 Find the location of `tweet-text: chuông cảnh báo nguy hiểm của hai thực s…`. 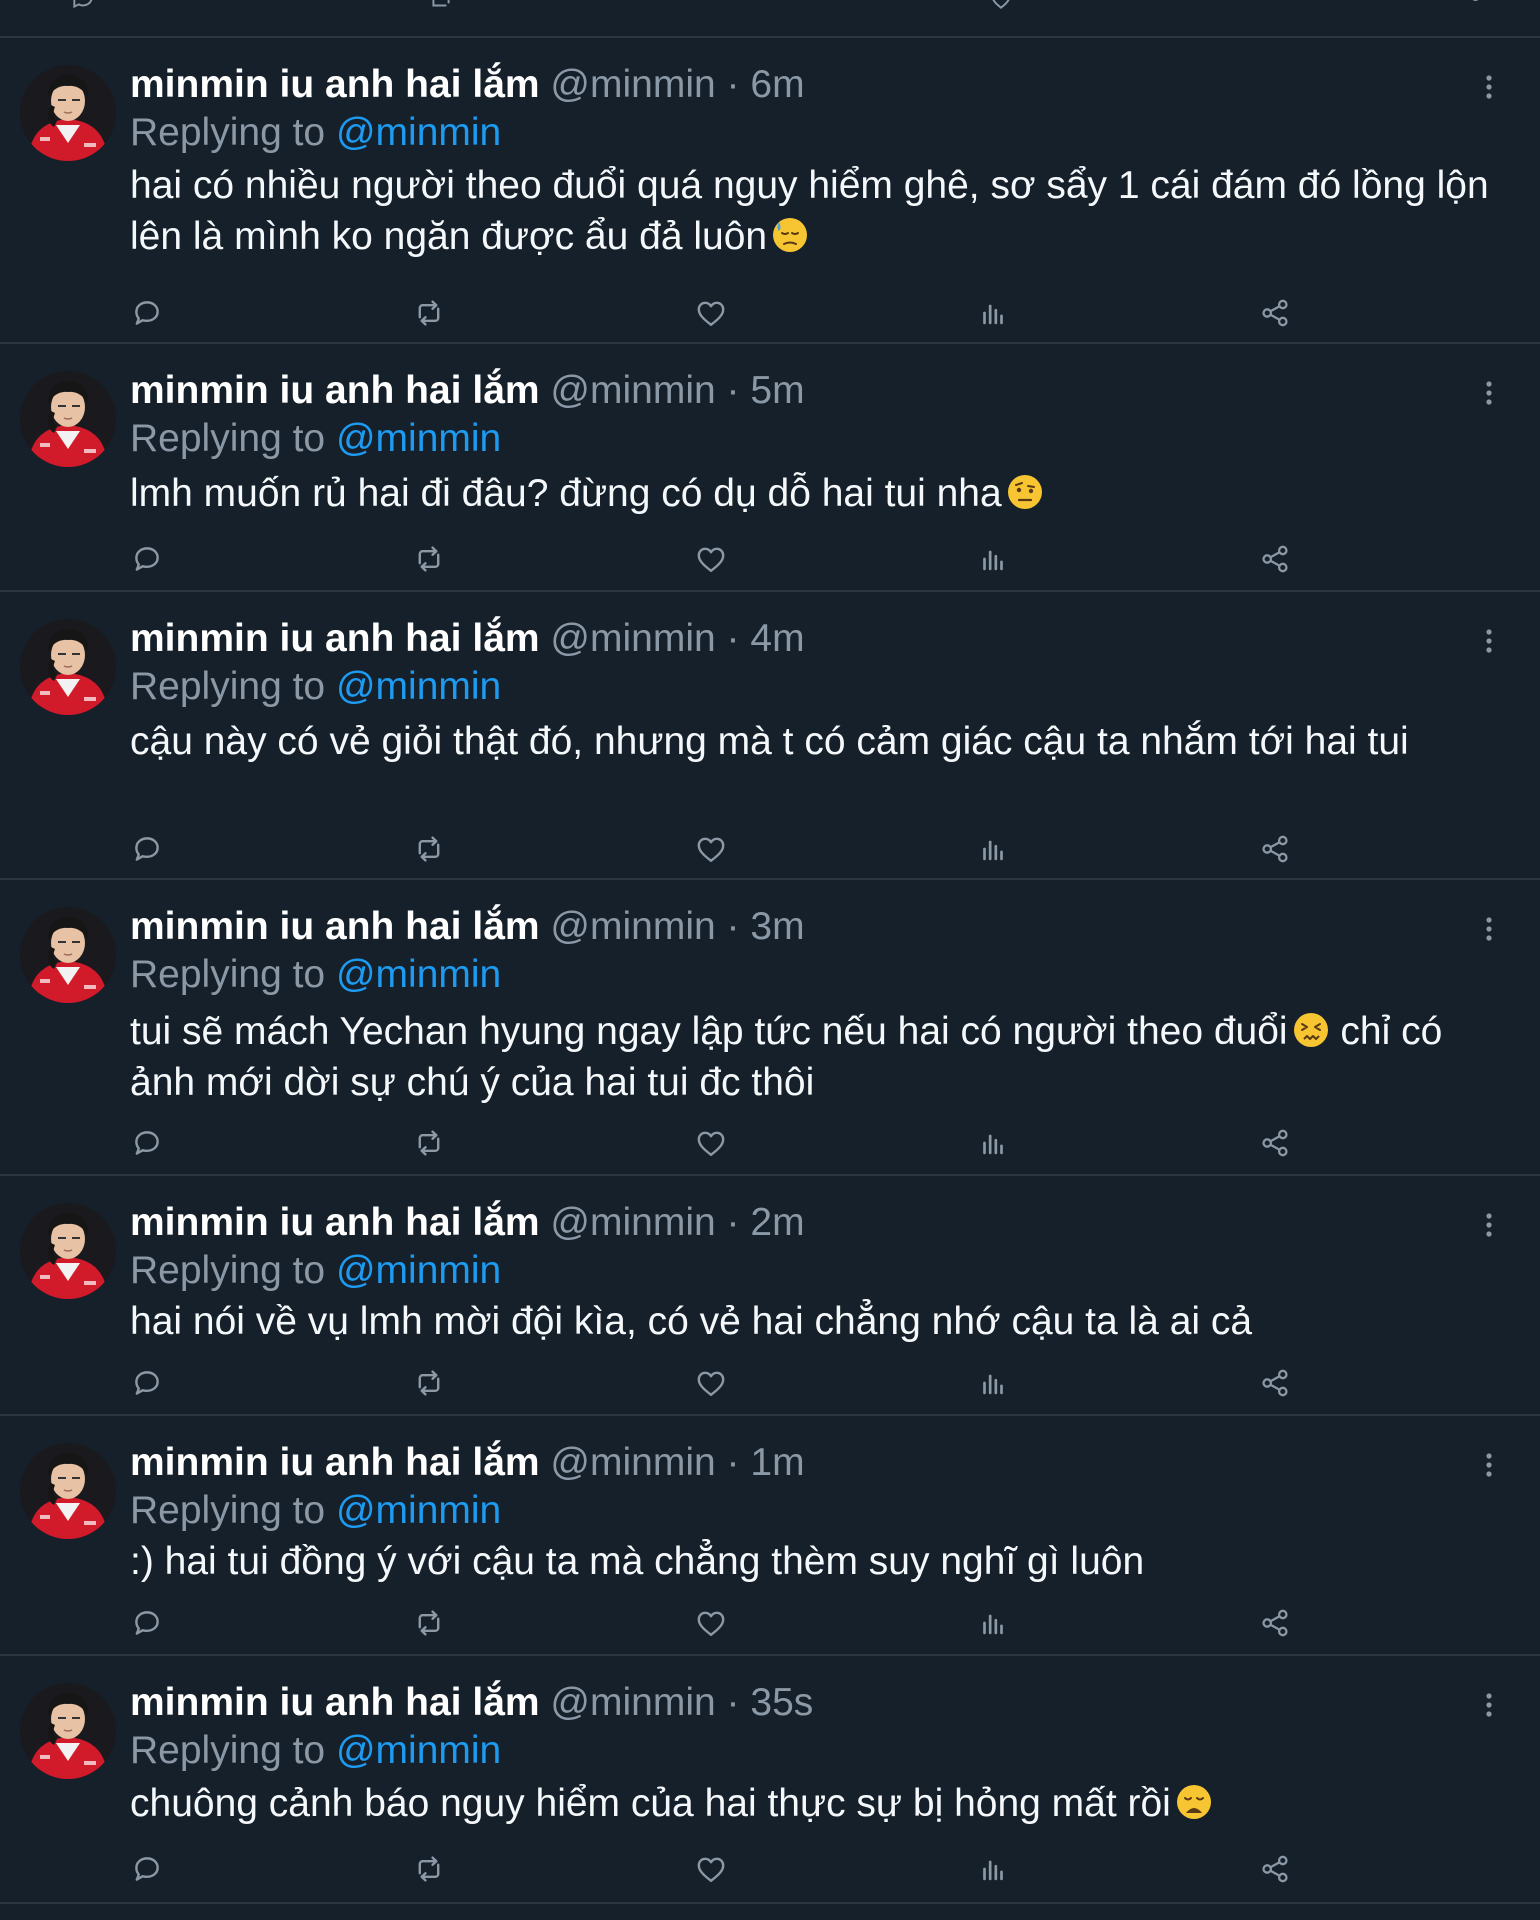

tweet-text: chuông cảnh báo nguy hiểm của hai thực s… is located at coordinates (810, 1803).